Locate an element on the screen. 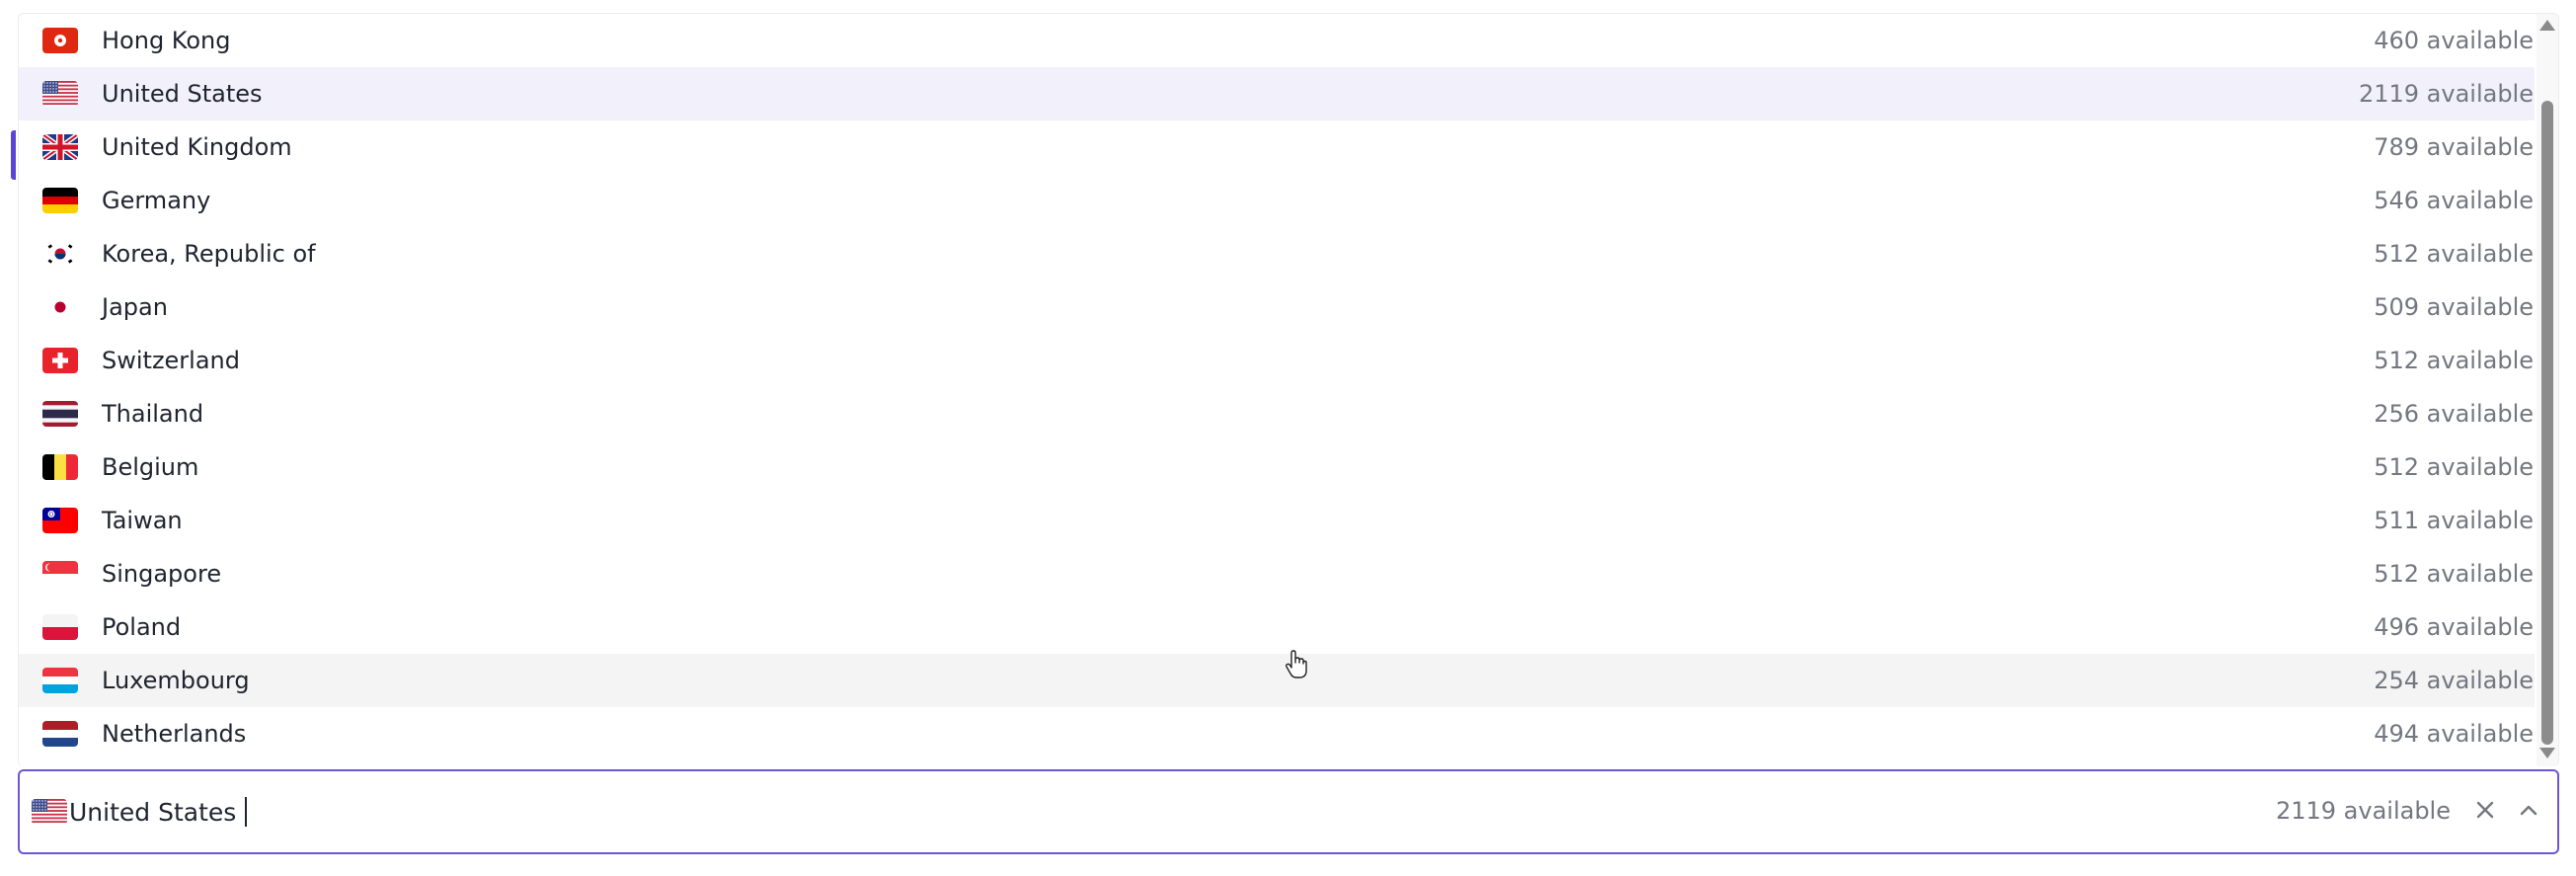 The height and width of the screenshot is (876, 2576). jp-flag-icon is located at coordinates (60, 307).